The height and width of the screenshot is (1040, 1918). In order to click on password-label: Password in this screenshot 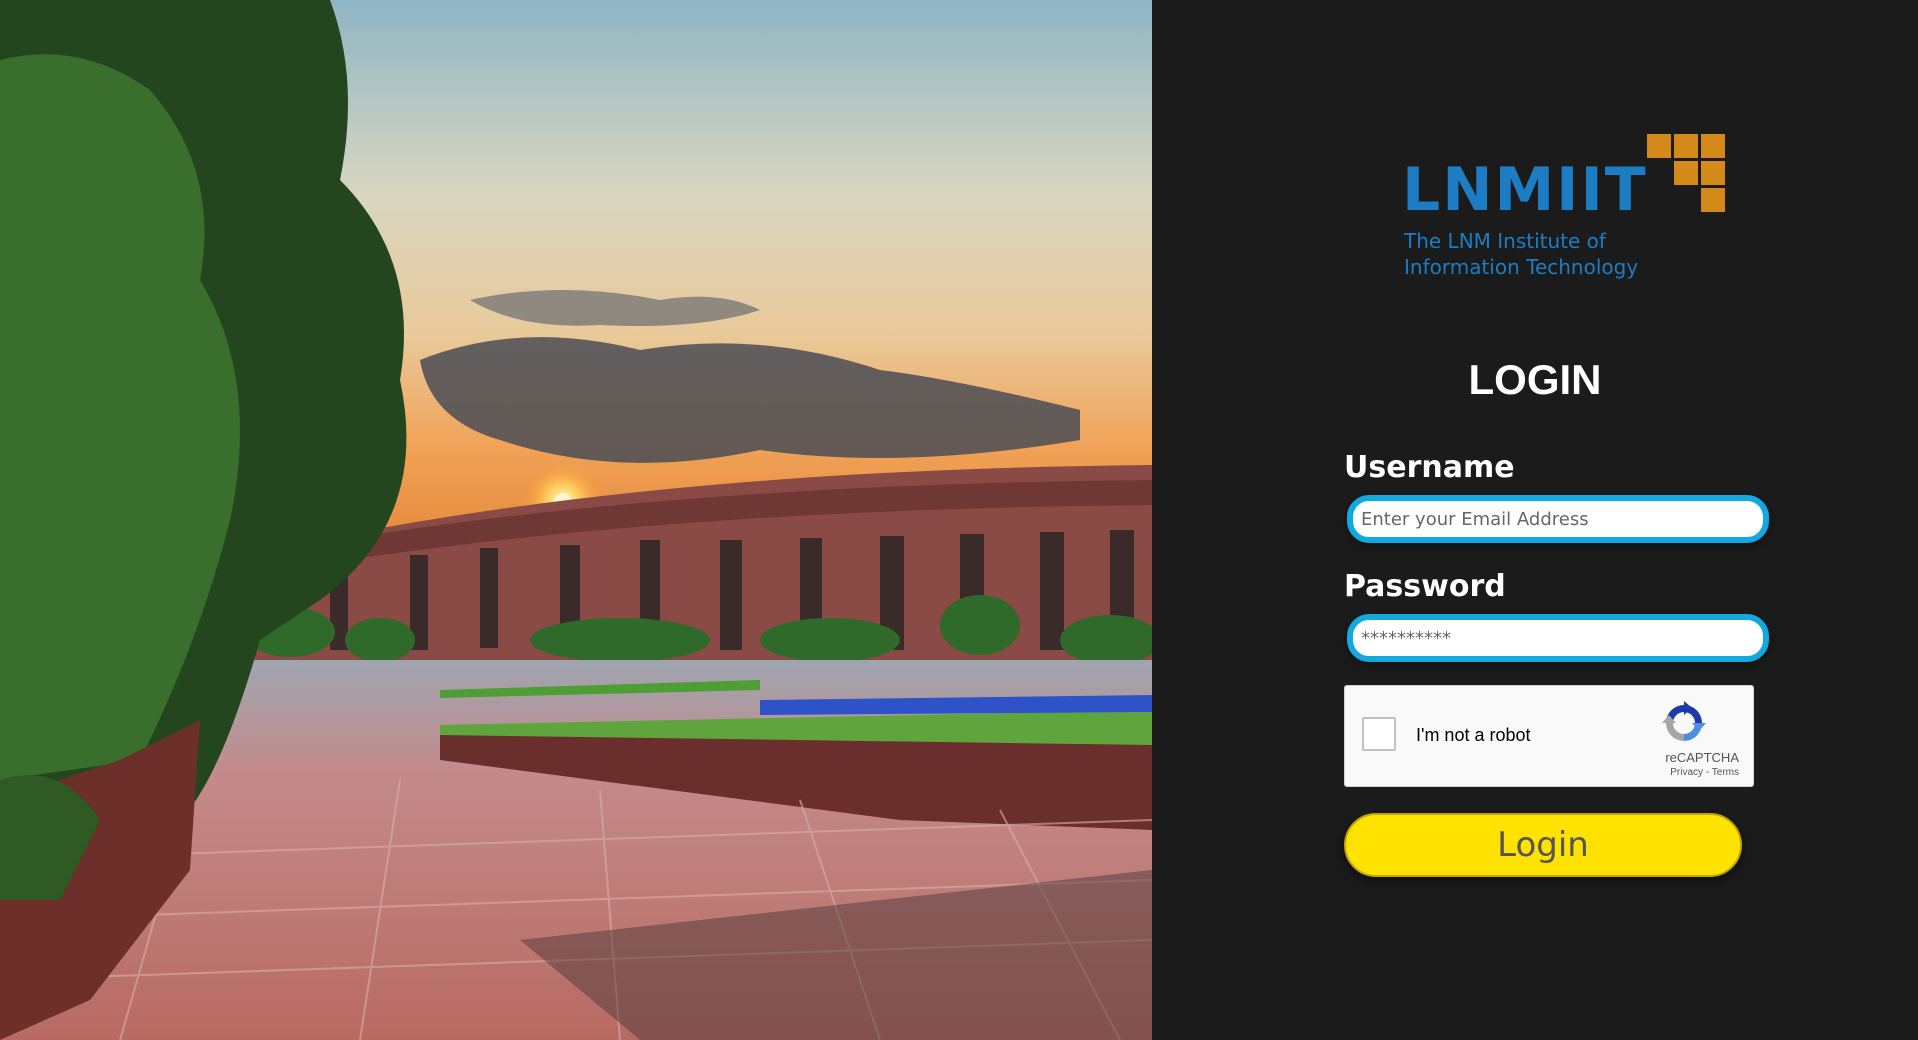, I will do `click(1425, 586)`.